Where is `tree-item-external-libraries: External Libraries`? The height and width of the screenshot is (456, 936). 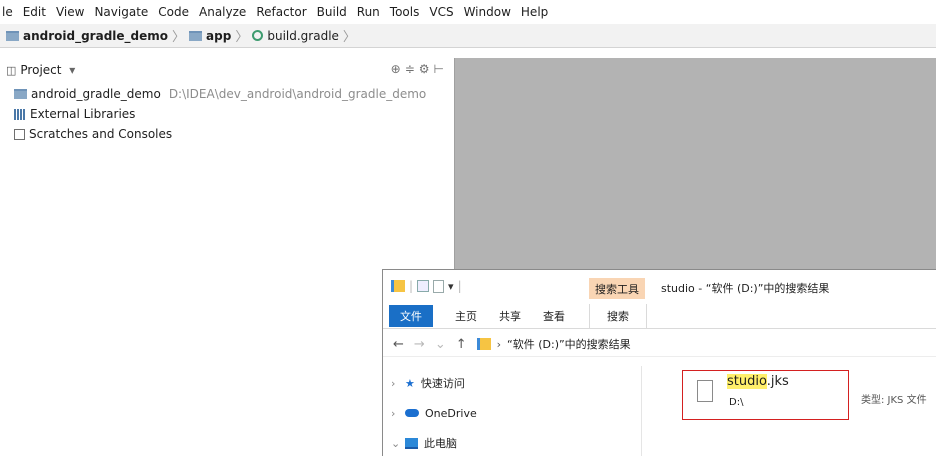
tree-item-external-libraries: External Libraries is located at coordinates (74, 114).